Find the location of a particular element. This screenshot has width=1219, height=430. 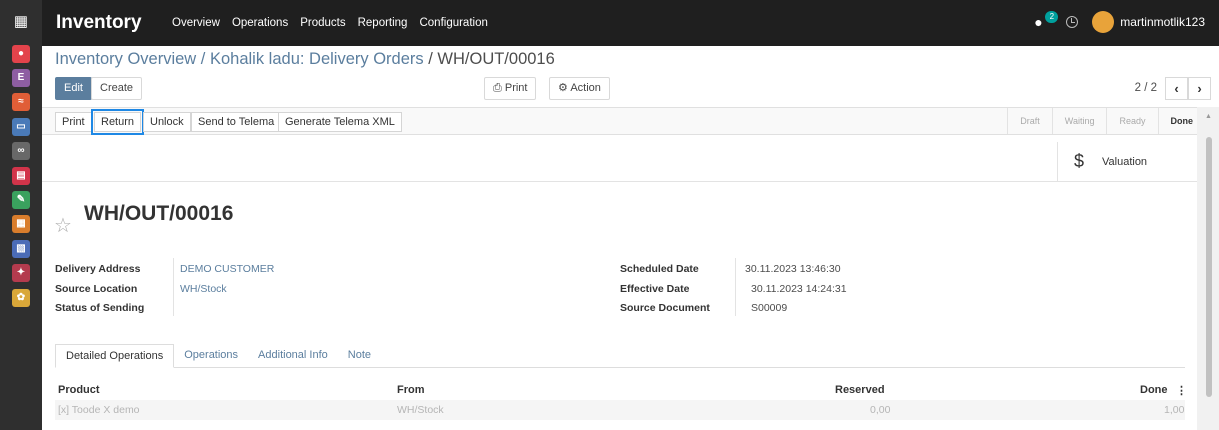

breadcrumb-current: WH/OUT/00016 is located at coordinates (496, 59).